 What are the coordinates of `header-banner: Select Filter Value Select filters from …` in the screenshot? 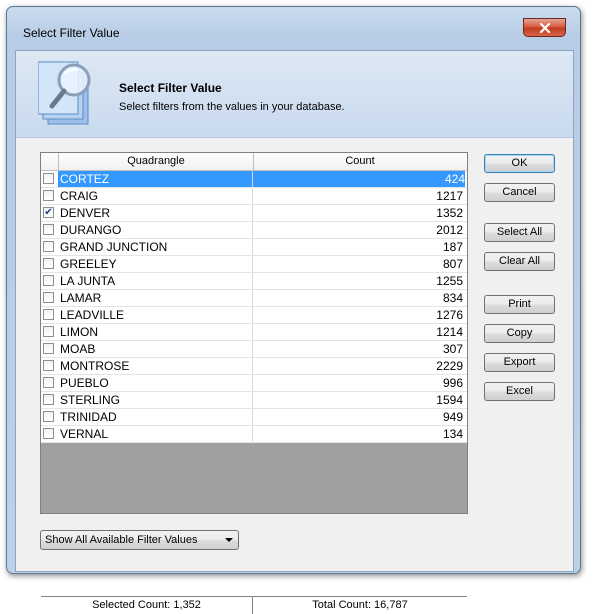 It's located at (294, 94).